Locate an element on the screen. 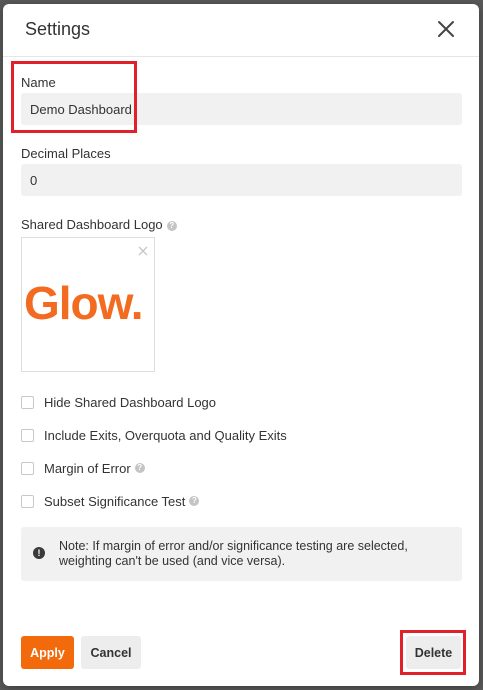 This screenshot has width=483, height=690. info-icon: ! is located at coordinates (39, 553).